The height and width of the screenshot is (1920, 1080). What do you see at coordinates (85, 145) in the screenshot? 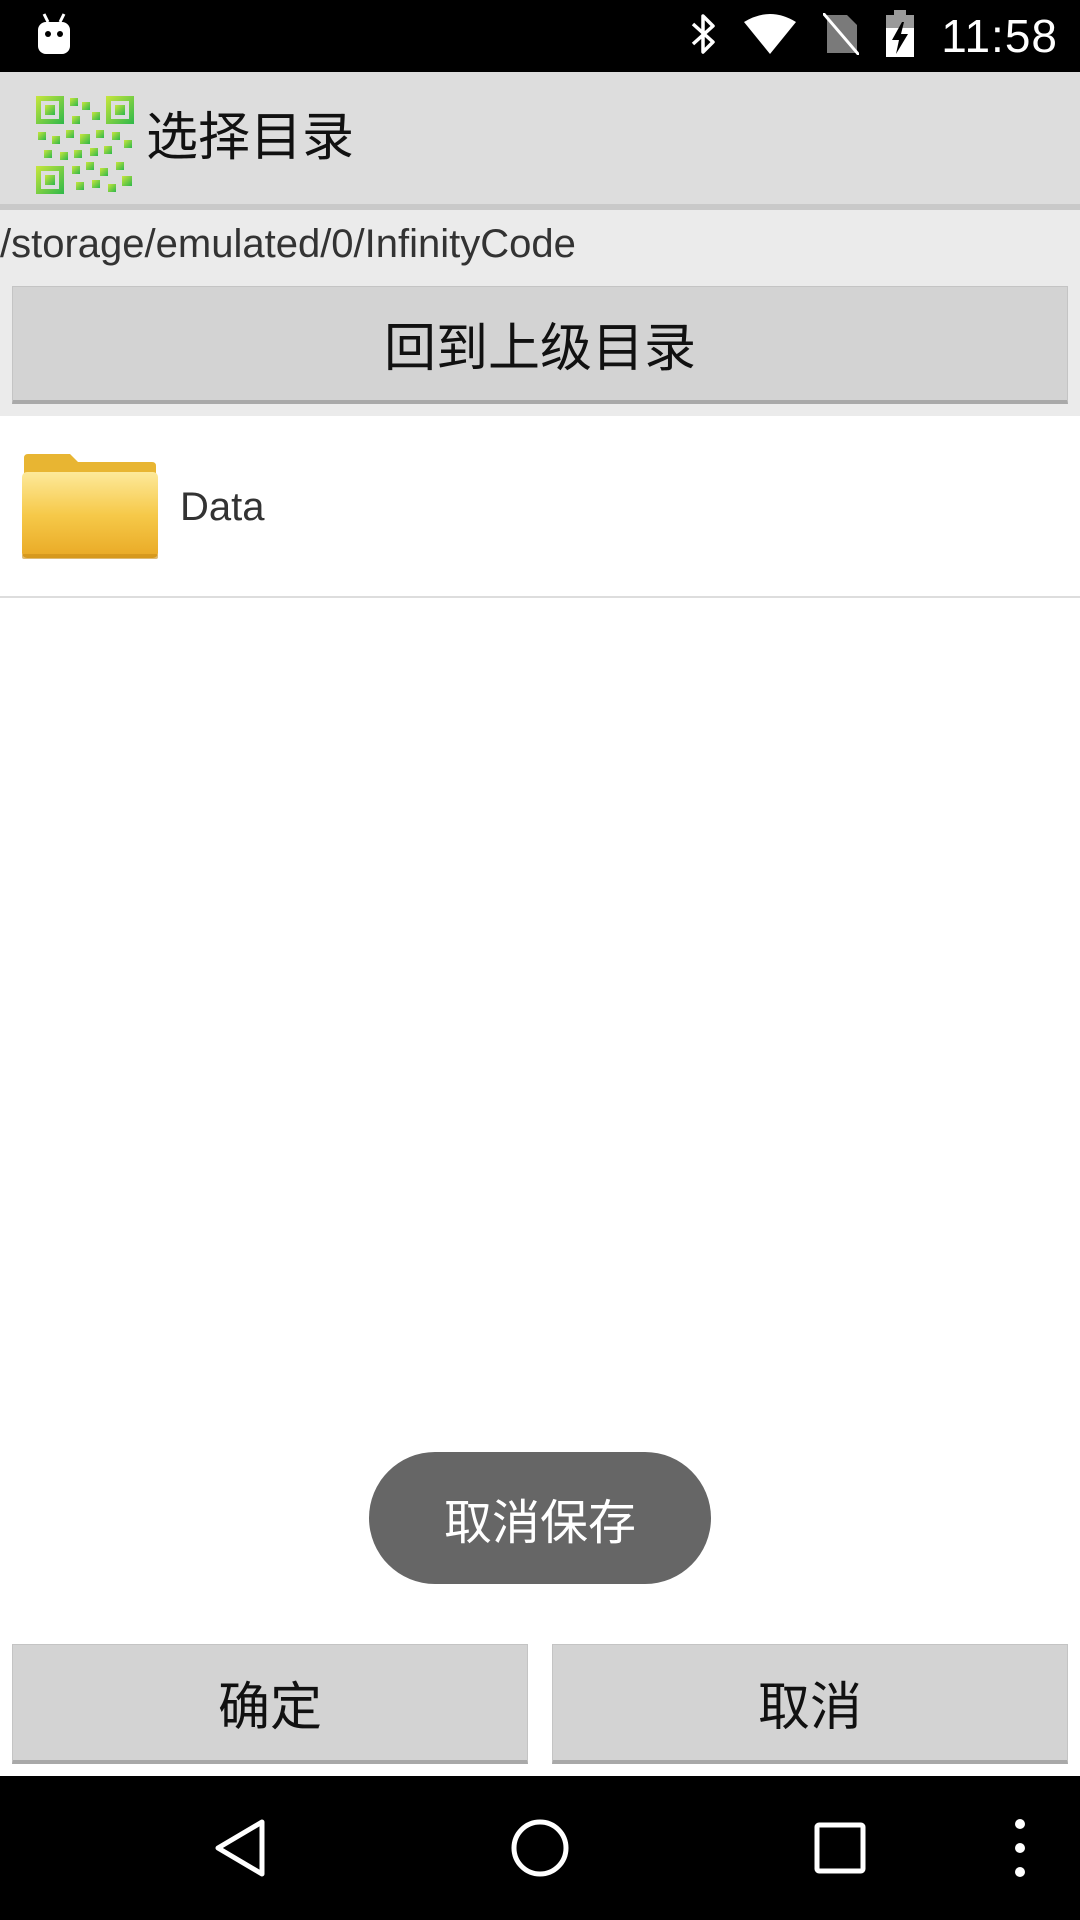
I see `qr-code-app-icon` at bounding box center [85, 145].